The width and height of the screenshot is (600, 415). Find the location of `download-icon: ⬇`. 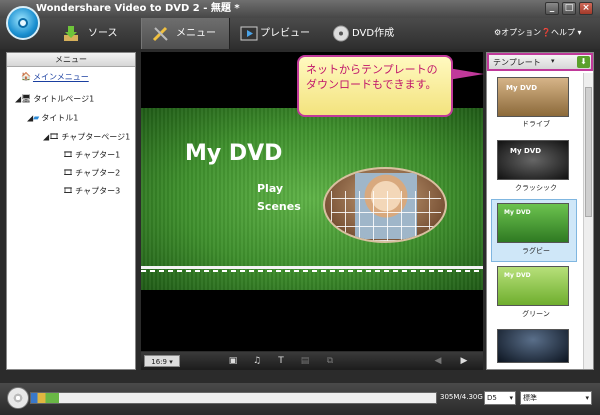

download-icon: ⬇ is located at coordinates (583, 62).